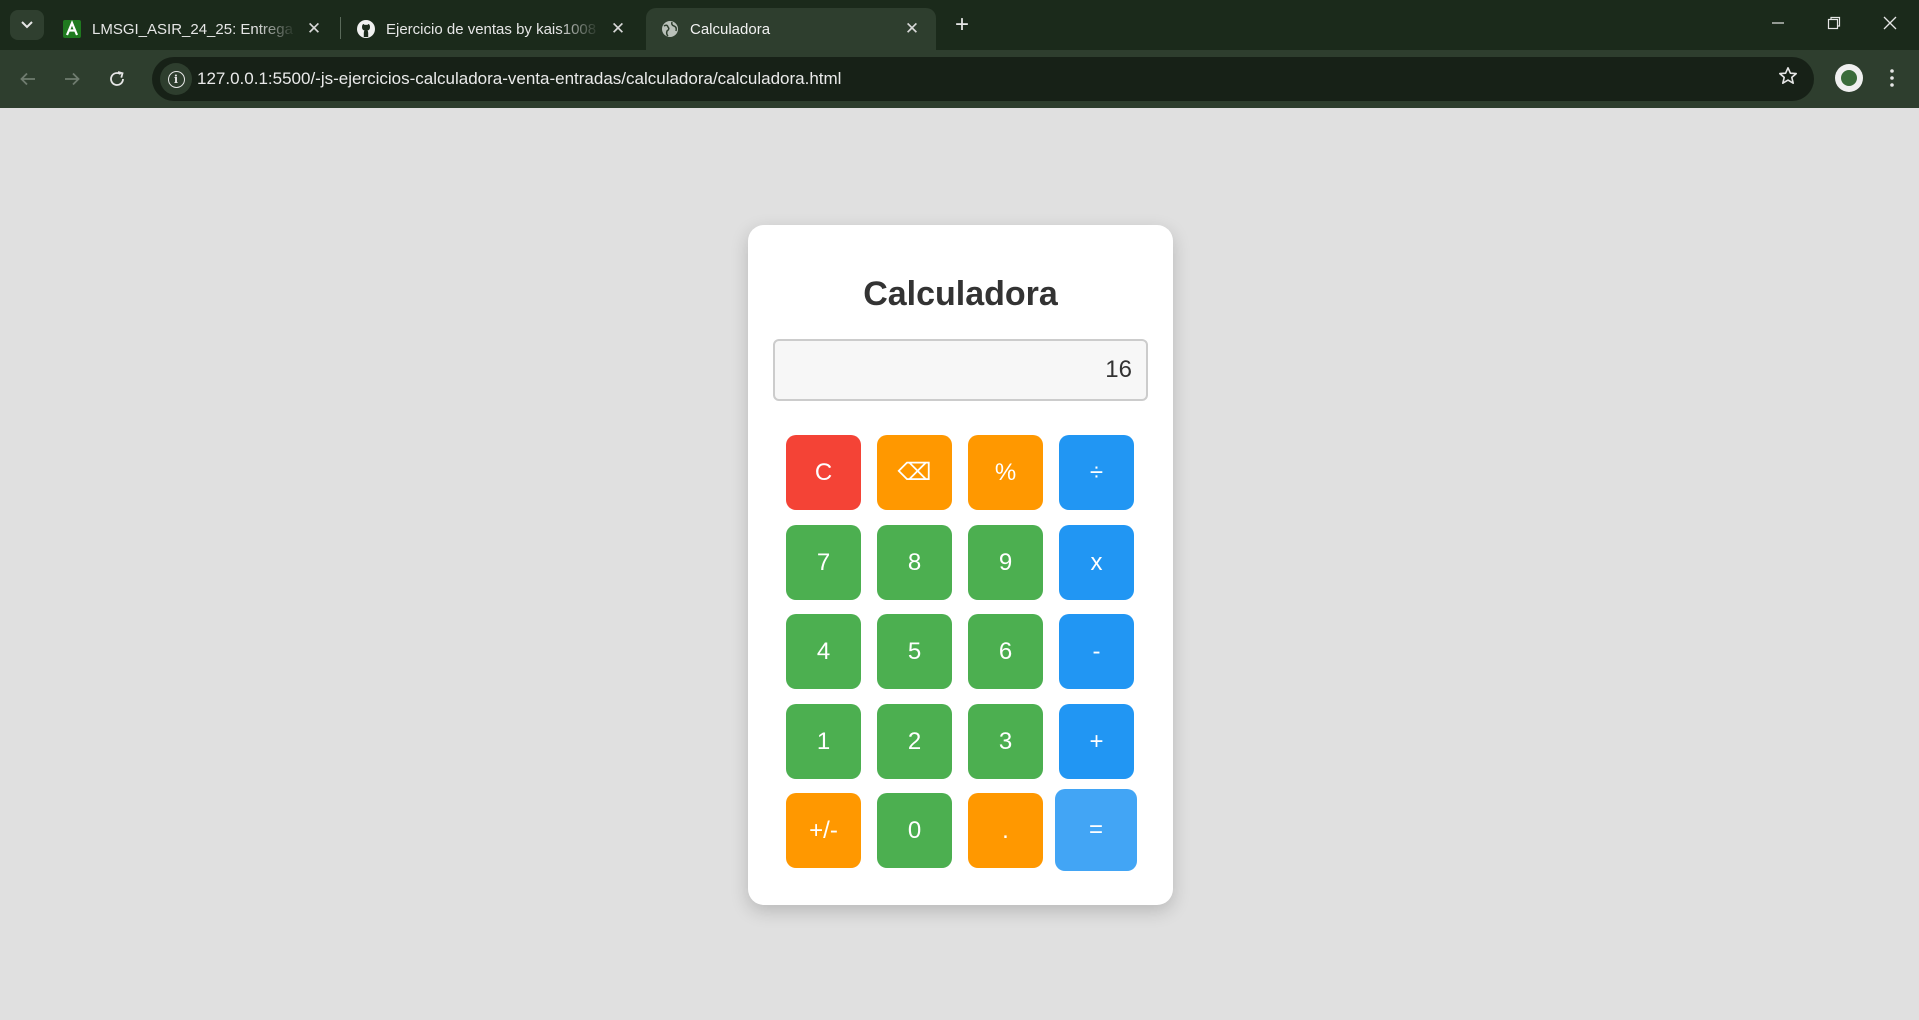 The width and height of the screenshot is (1919, 1020). I want to click on minimize-icon, so click(1778, 23).